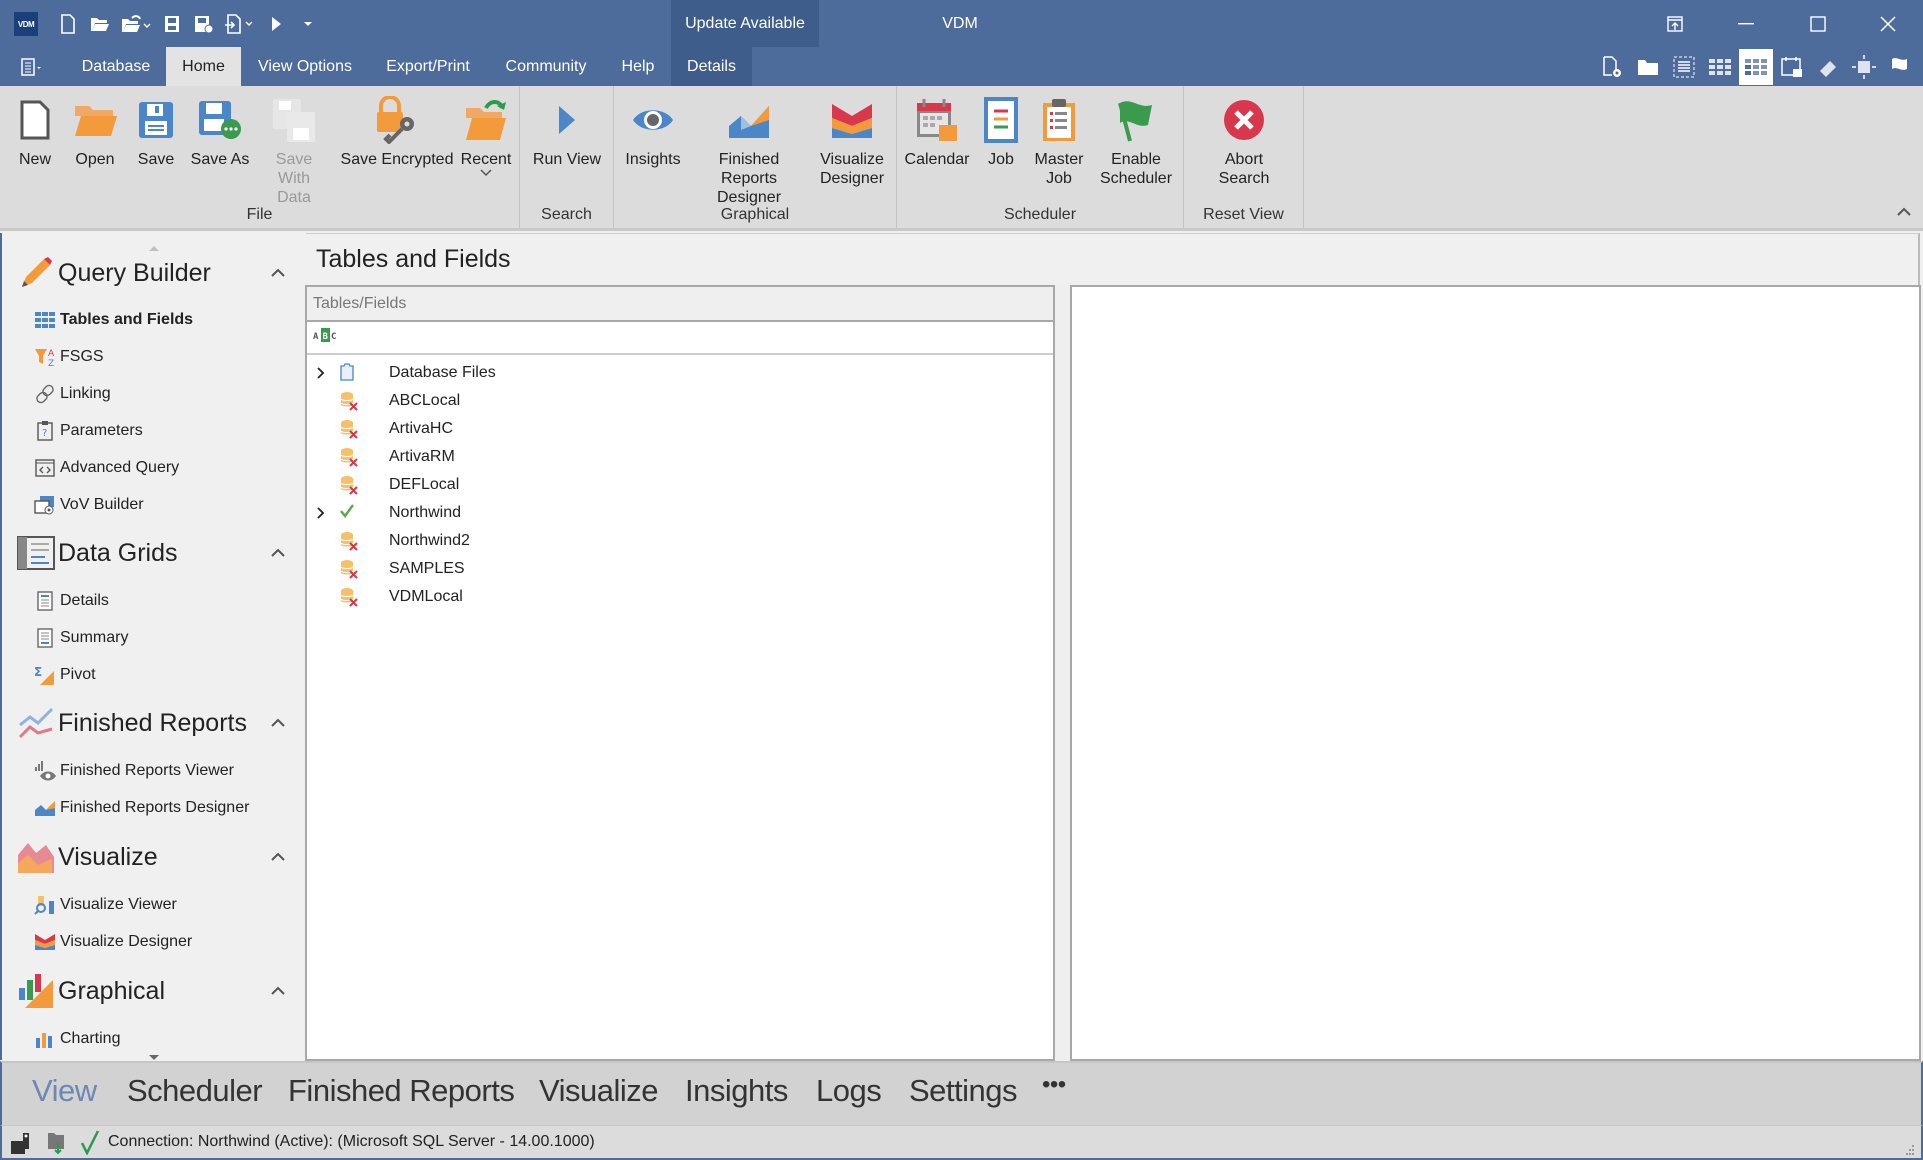 Image resolution: width=1923 pixels, height=1160 pixels. I want to click on section-data-grids: Data Grids, so click(156, 553).